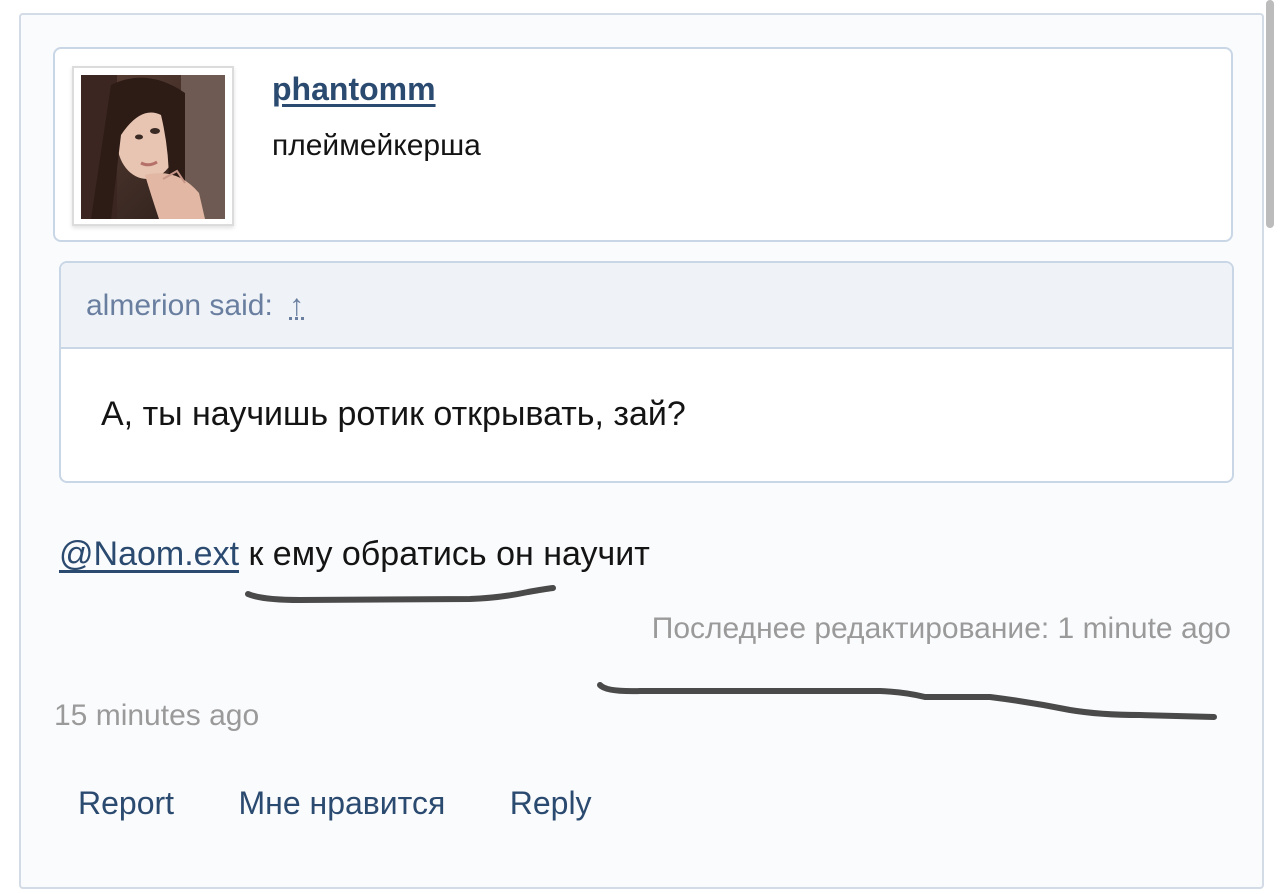 The image size is (1284, 894). Describe the element at coordinates (241, 305) in the screenshot. I see `quote-said-label: said:` at that location.